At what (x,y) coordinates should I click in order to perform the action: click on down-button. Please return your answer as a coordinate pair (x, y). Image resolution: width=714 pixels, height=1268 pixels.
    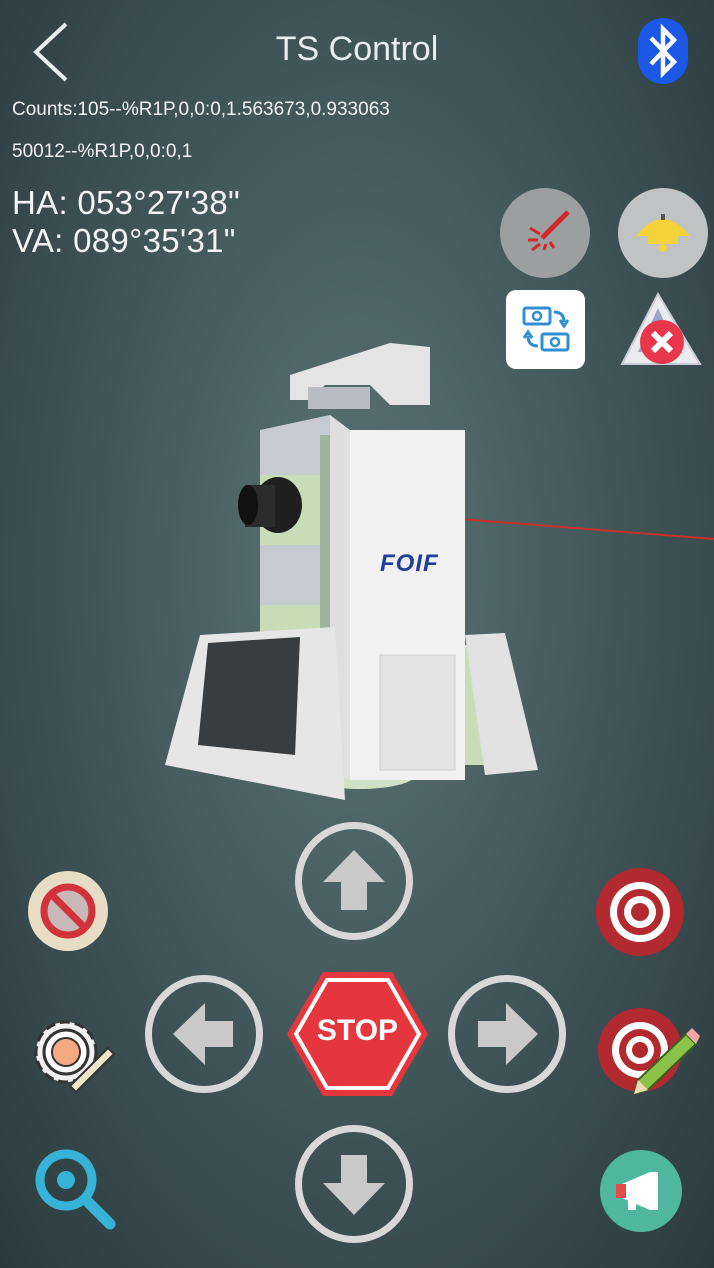
    Looking at the image, I should click on (354, 1184).